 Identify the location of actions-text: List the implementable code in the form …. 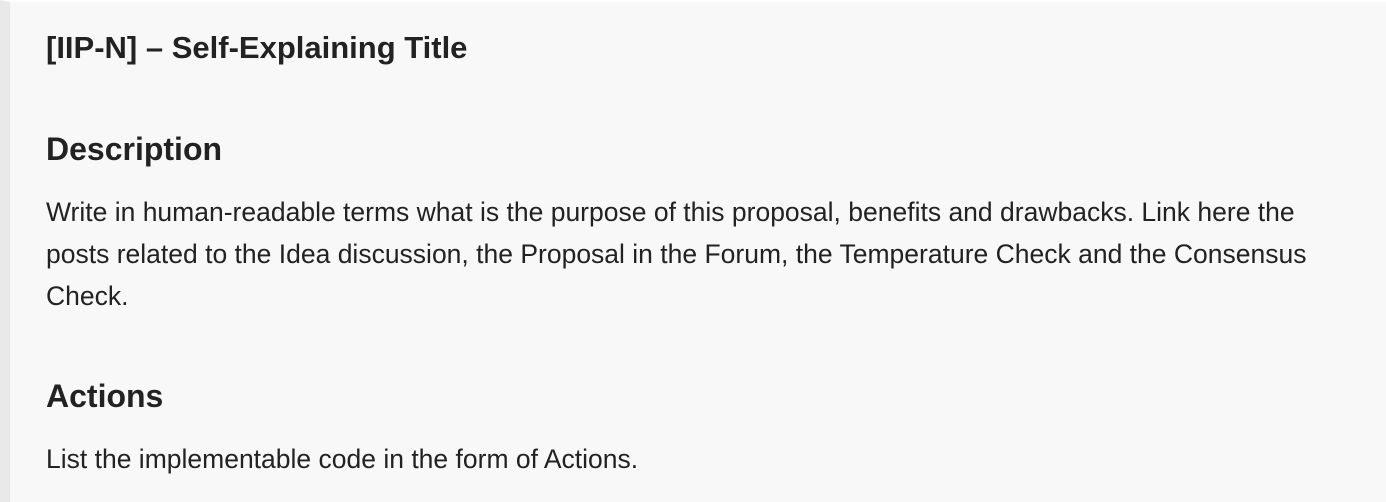
(342, 459).